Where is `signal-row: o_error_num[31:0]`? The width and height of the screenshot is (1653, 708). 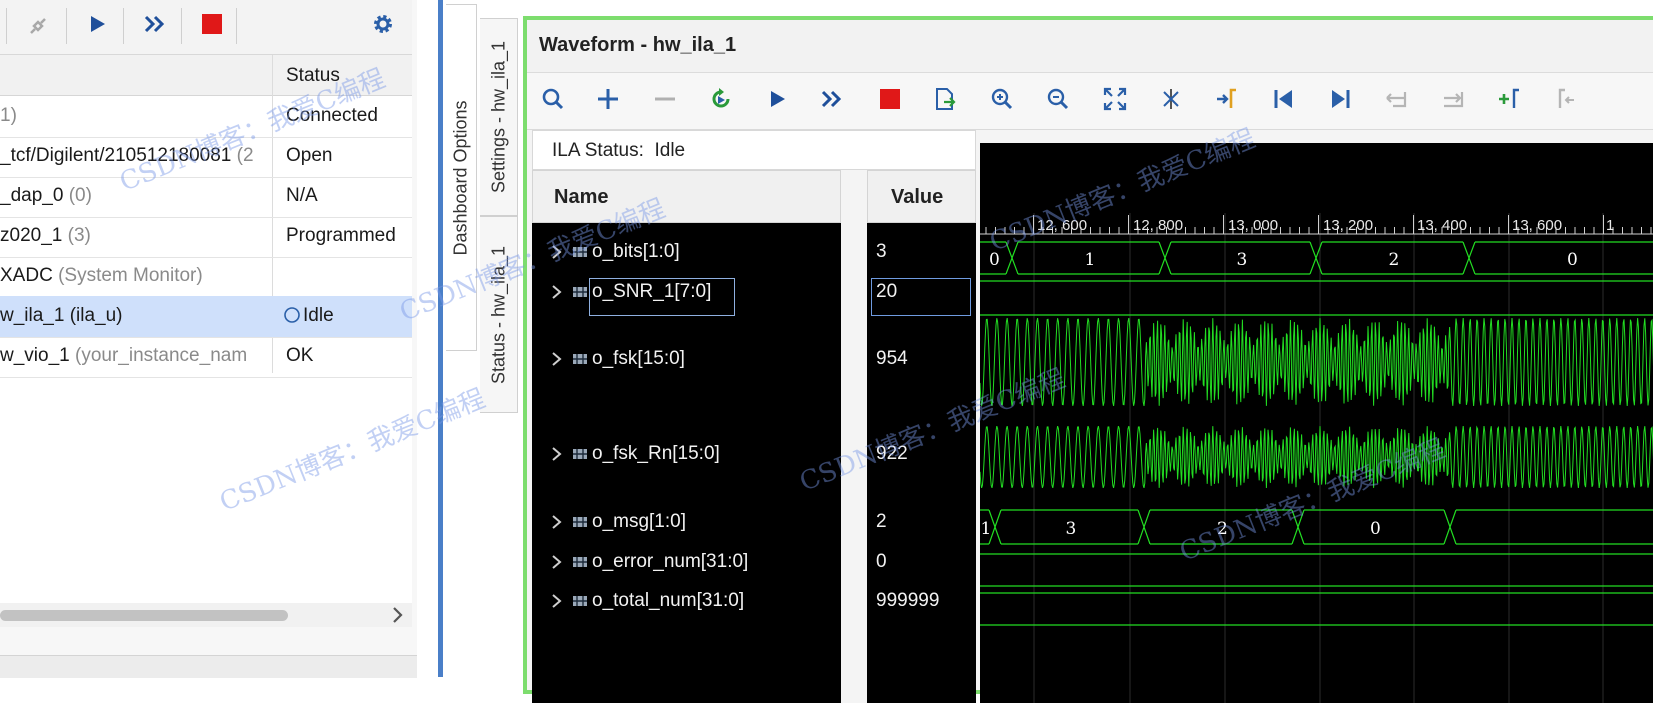
signal-row: o_error_num[31:0] is located at coordinates (686, 563).